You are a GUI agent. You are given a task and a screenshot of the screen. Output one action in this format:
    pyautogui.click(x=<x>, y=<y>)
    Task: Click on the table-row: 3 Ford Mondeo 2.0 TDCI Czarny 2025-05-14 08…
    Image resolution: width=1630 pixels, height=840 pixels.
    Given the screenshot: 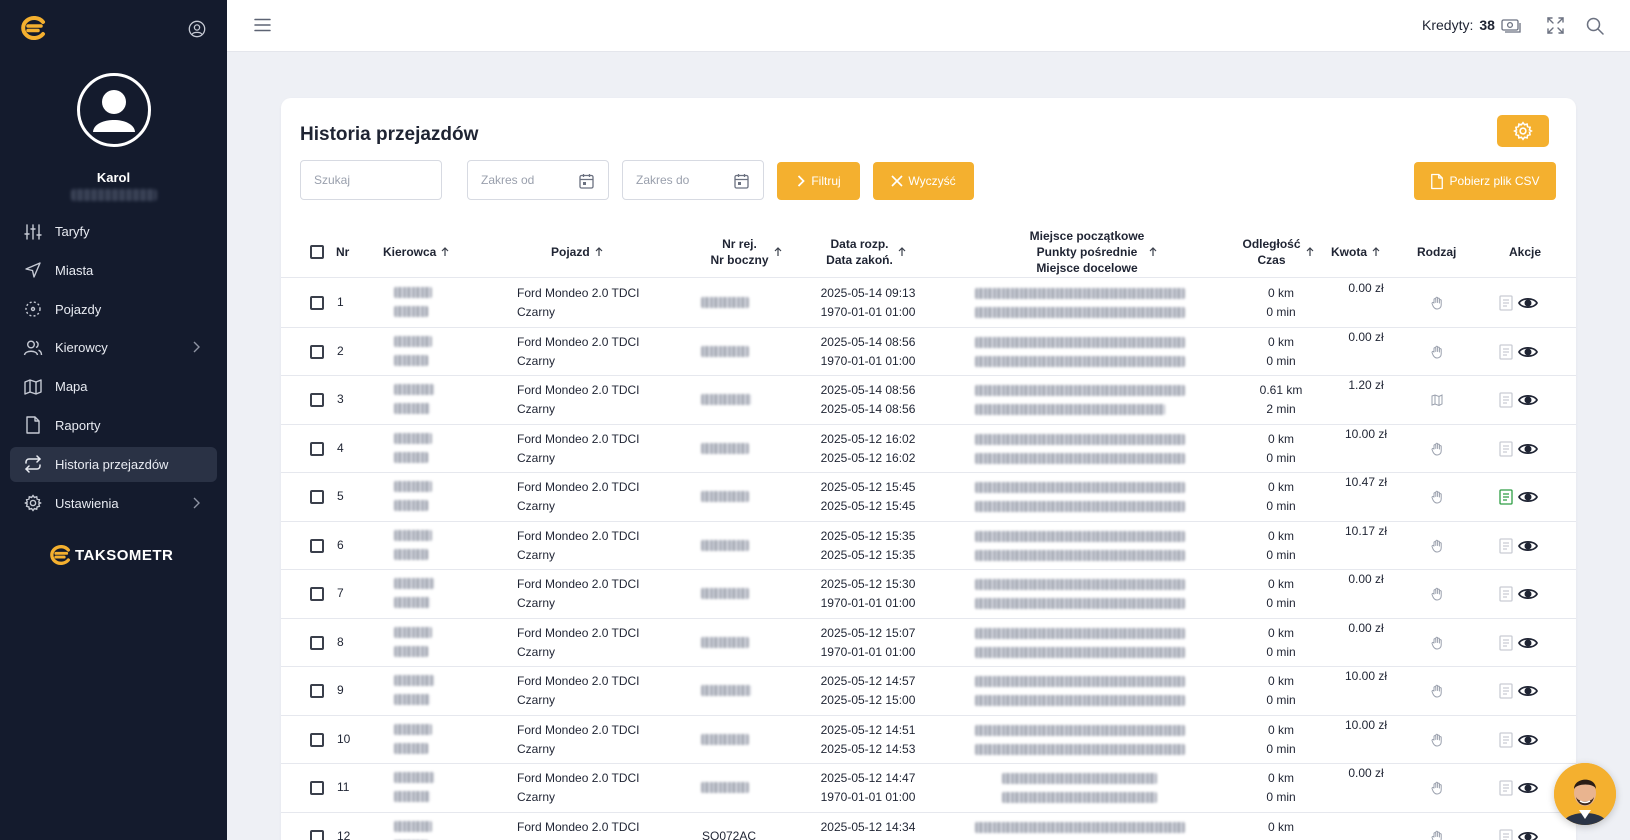 What is the action you would take?
    pyautogui.click(x=928, y=400)
    